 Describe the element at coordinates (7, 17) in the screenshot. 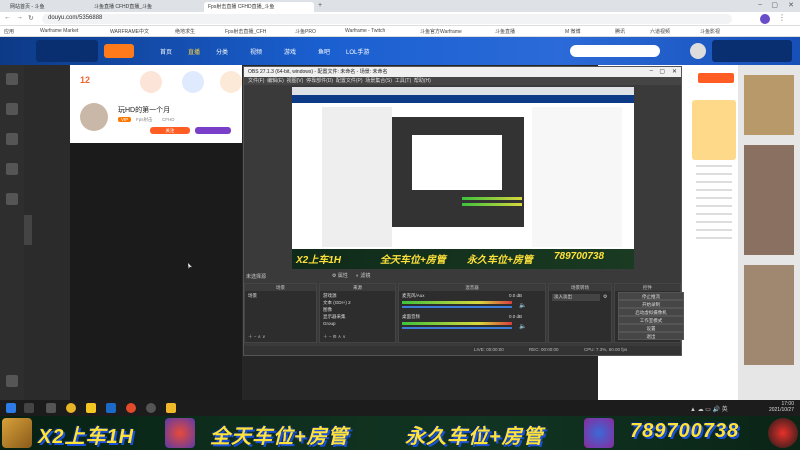

I see `back-icon: ←` at that location.